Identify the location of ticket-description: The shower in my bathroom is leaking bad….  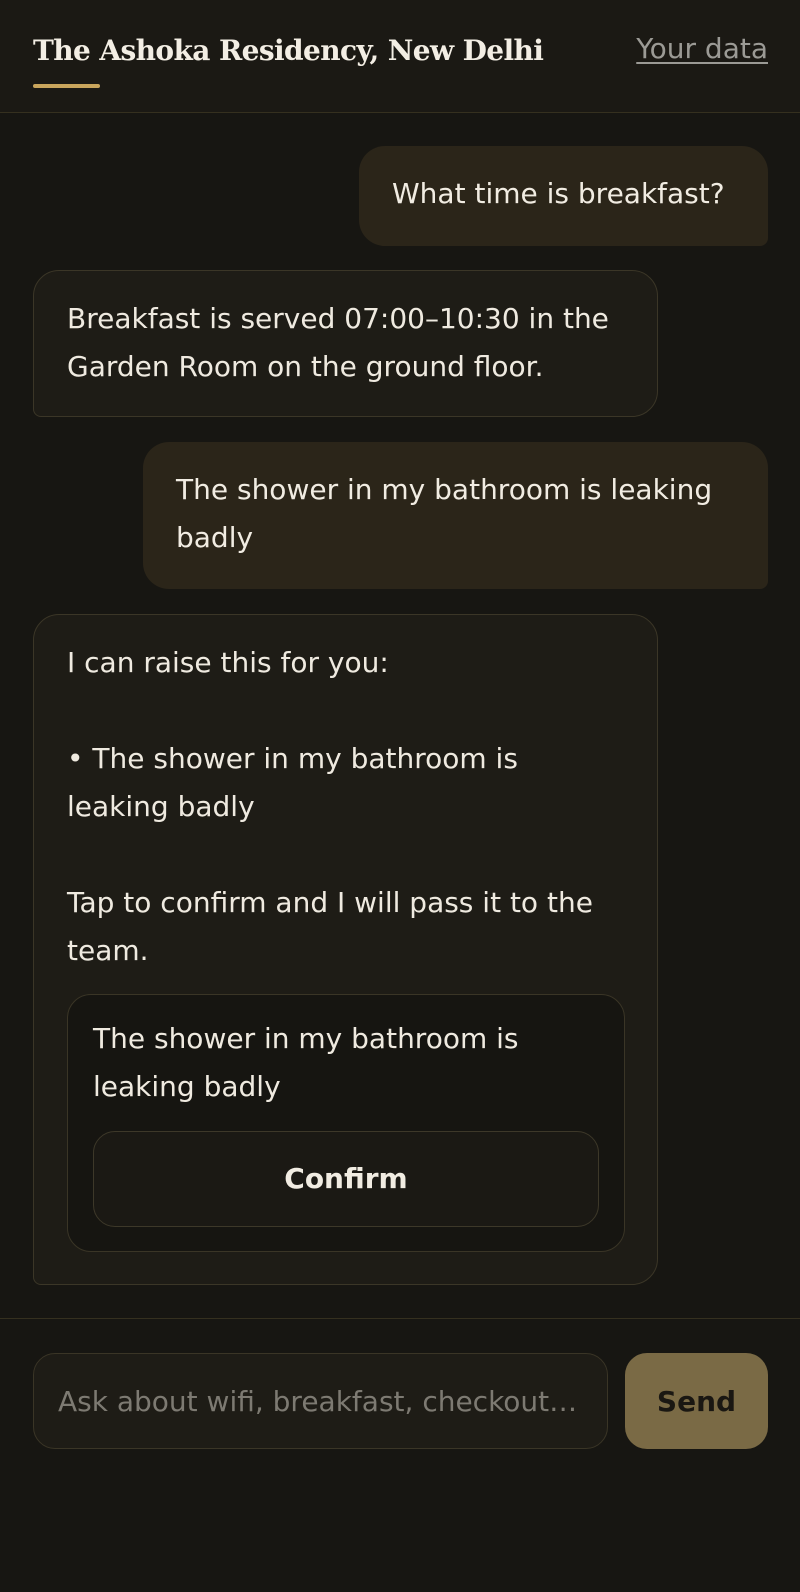
(306, 1062).